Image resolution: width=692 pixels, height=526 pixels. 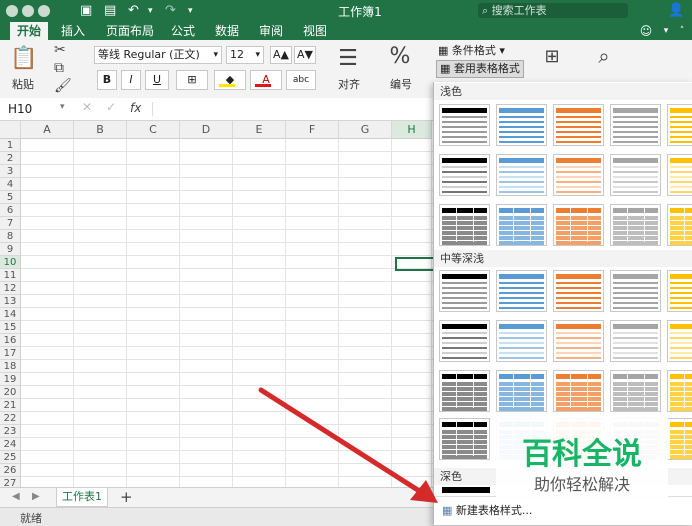 What do you see at coordinates (305, 55) in the screenshot?
I see `shrink-font-button: A▼` at bounding box center [305, 55].